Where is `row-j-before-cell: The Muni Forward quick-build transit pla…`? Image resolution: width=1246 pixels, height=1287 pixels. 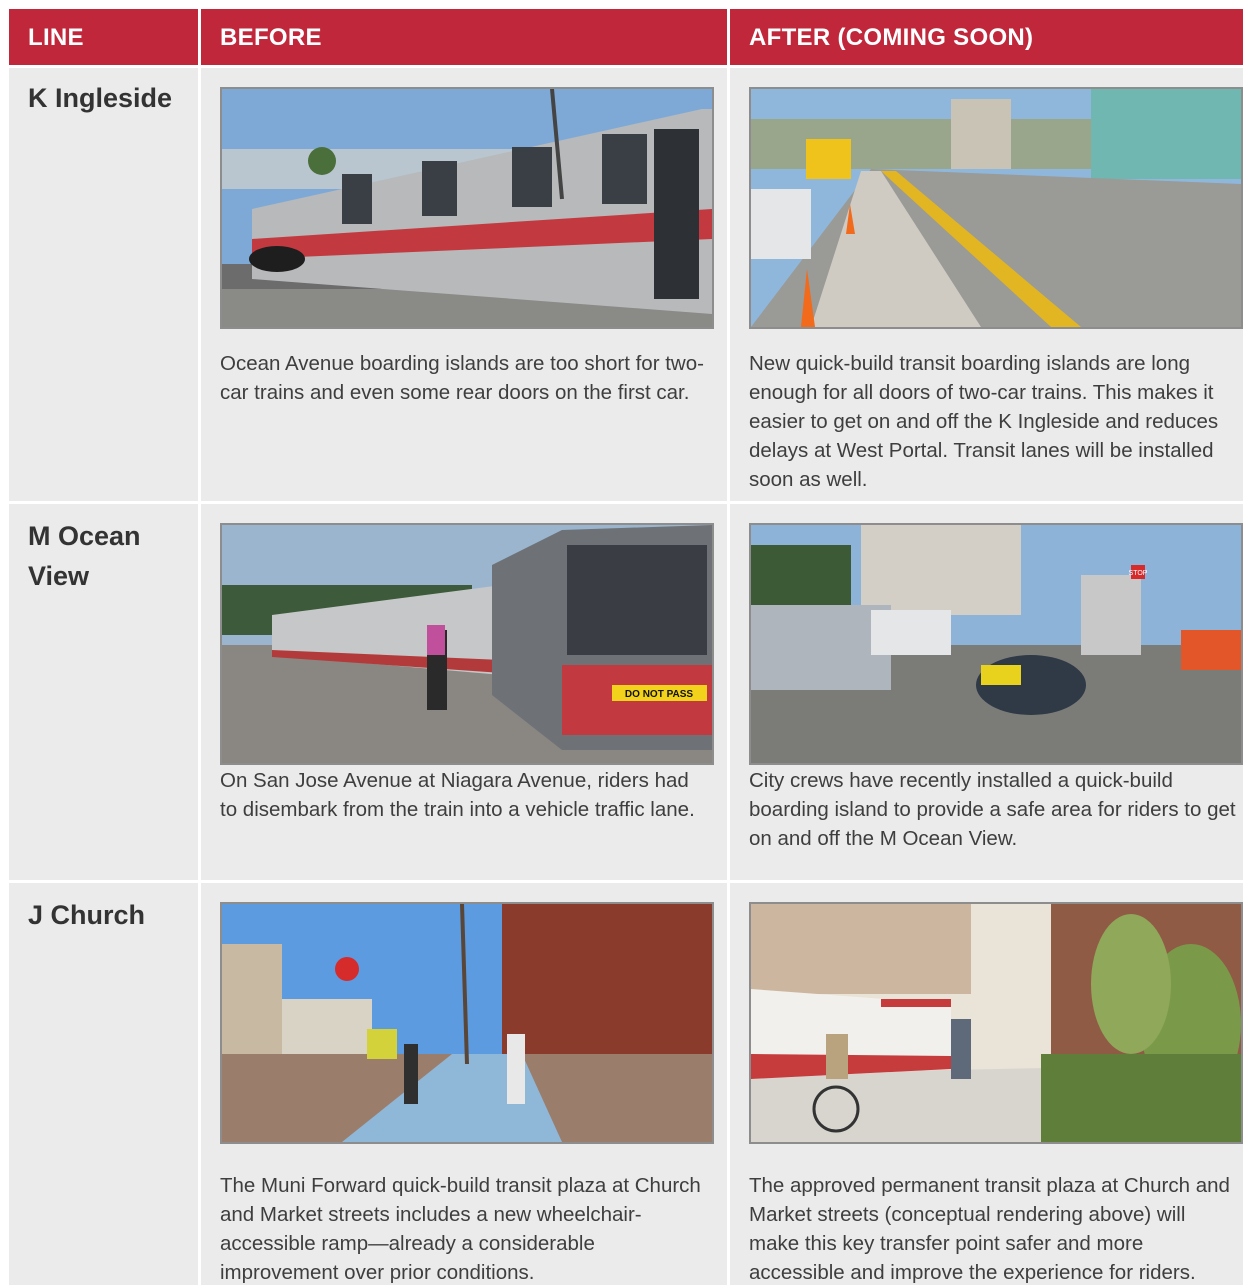
row-j-before-cell: The Muni Forward quick-build transit pla… is located at coordinates (464, 1084).